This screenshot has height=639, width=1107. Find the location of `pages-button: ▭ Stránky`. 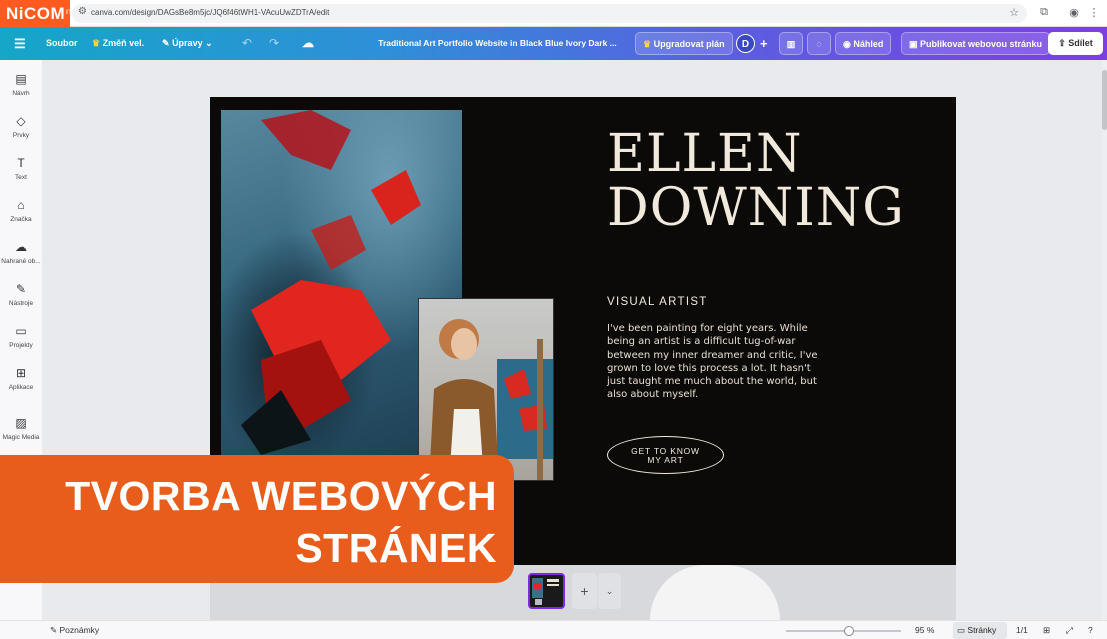

pages-button: ▭ Stránky is located at coordinates (980, 630).